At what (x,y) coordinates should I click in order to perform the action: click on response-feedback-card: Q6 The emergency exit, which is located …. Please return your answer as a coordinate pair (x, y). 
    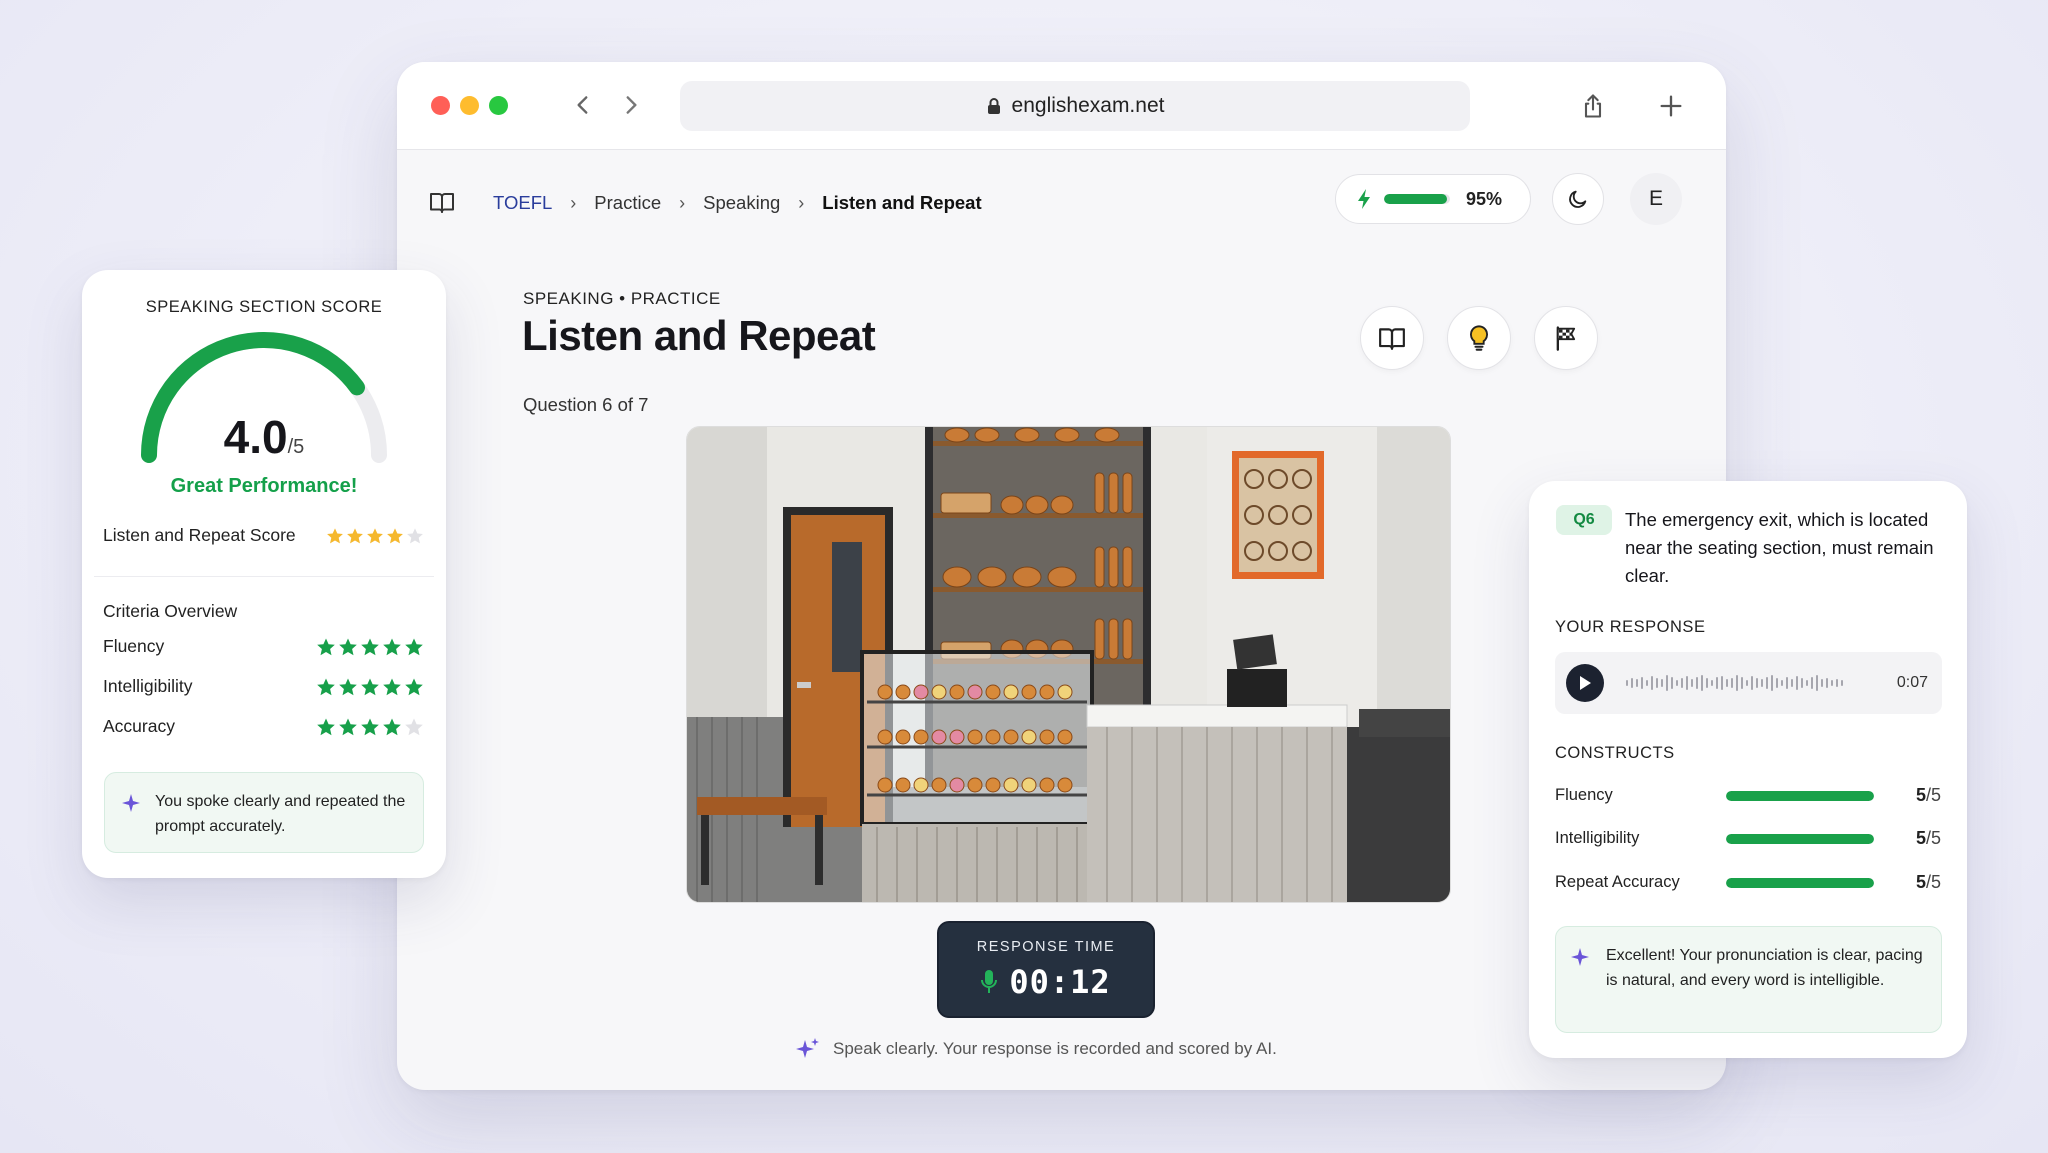
    Looking at the image, I should click on (1748, 769).